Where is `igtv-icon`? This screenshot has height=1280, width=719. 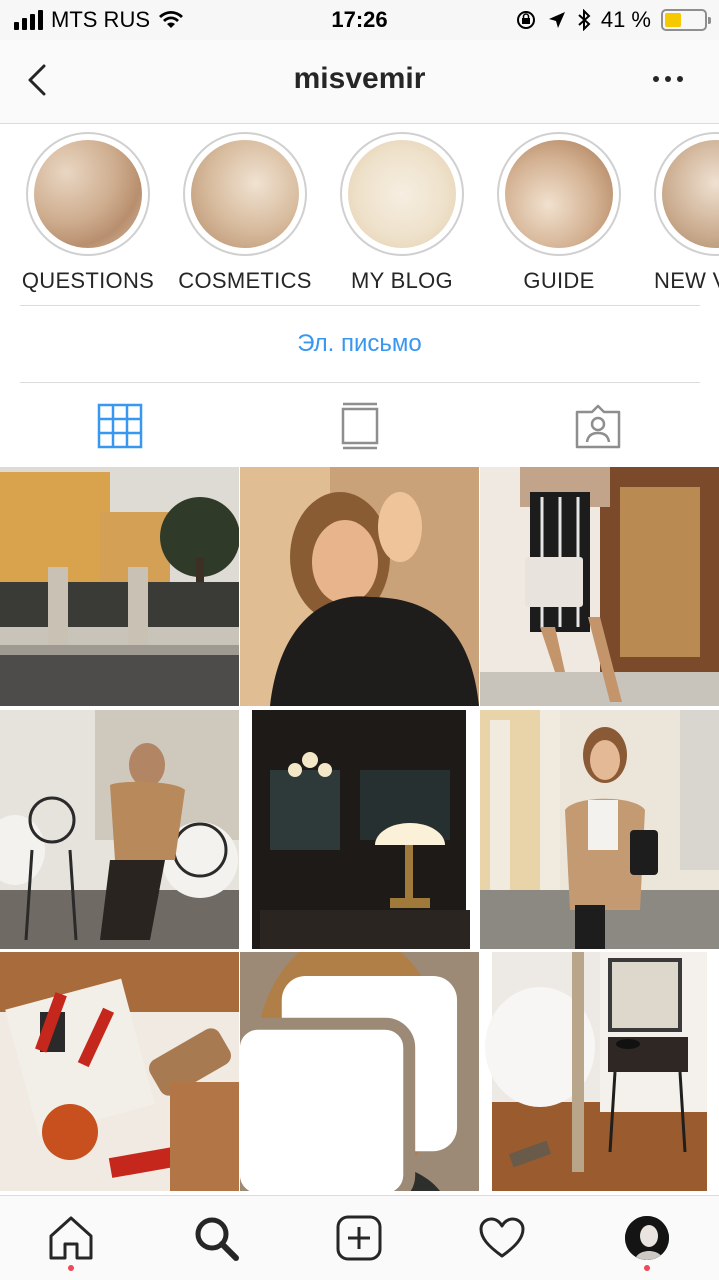
igtv-icon is located at coordinates (360, 426).